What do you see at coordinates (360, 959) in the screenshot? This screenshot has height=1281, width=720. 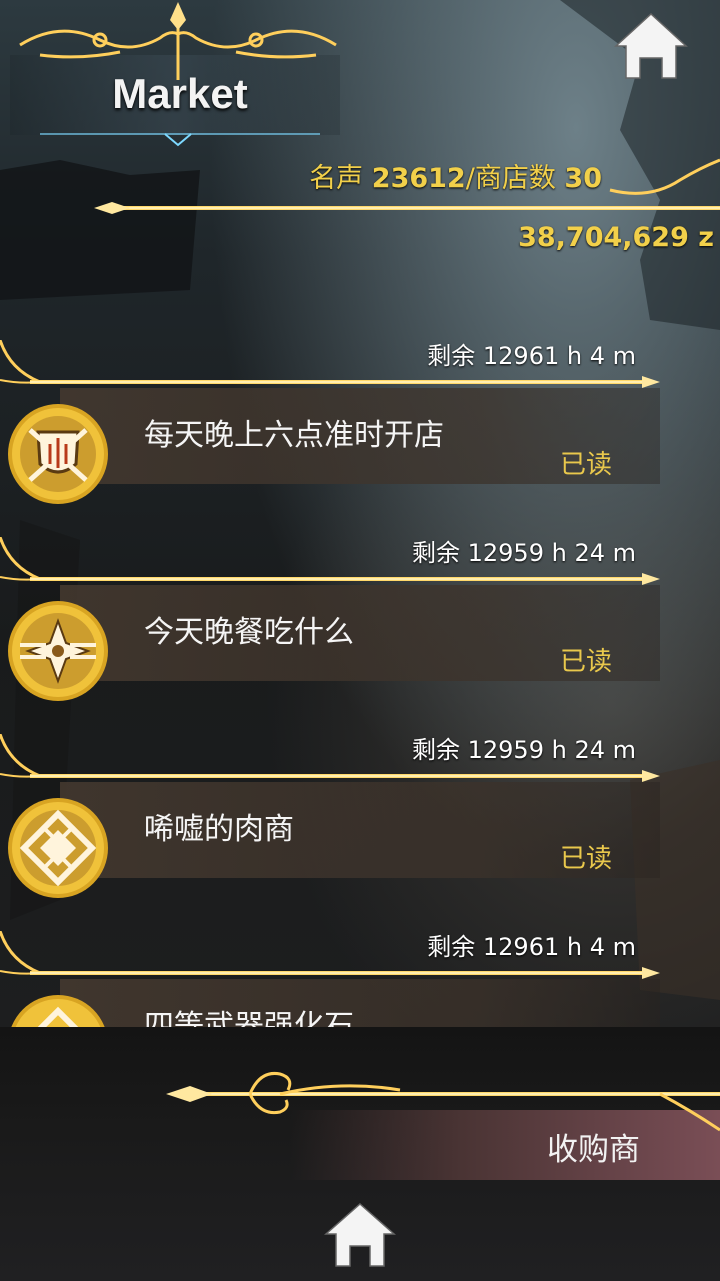 I see `list-item: 剩余 12961 h 4 m 四等武器强化石` at bounding box center [360, 959].